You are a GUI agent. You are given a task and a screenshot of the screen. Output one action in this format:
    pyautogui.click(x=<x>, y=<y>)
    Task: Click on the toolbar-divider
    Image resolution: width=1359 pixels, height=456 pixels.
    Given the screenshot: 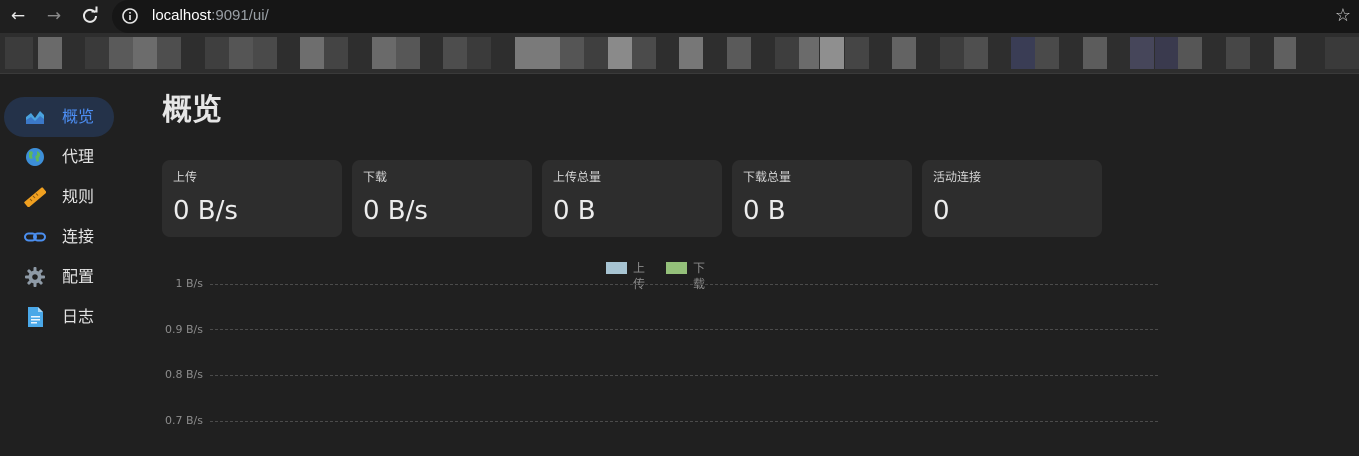 What is the action you would take?
    pyautogui.click(x=679, y=73)
    